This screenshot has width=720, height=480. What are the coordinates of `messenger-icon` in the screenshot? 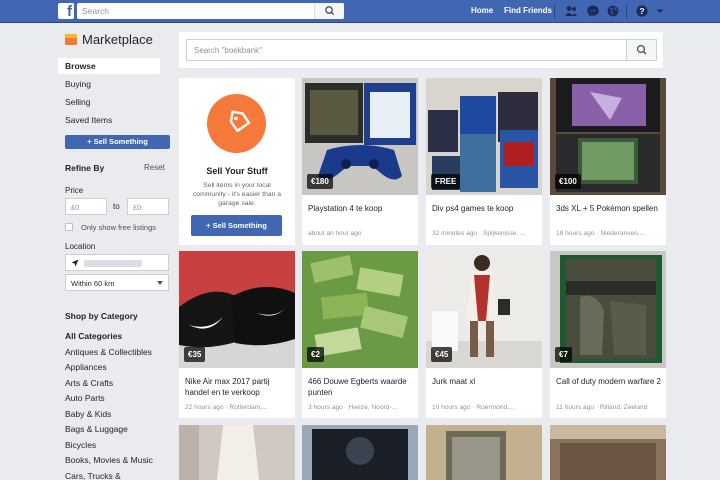 It's located at (593, 11).